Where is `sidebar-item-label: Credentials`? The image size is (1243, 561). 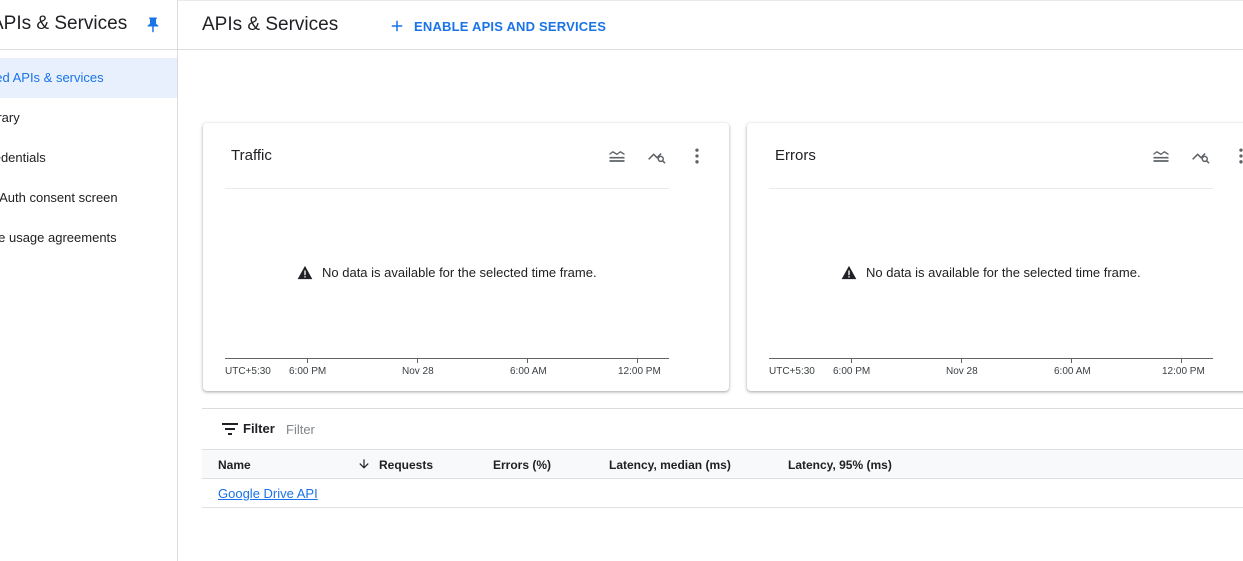
sidebar-item-label: Credentials is located at coordinates (23, 157).